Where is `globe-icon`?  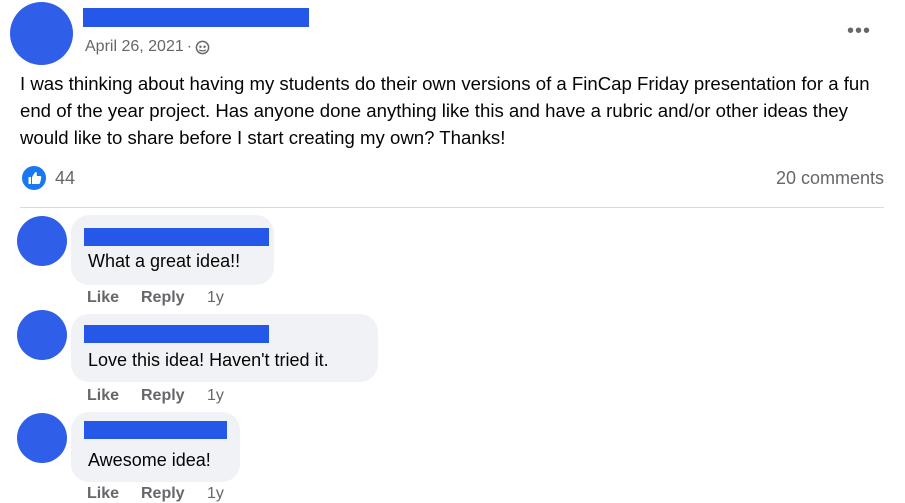 globe-icon is located at coordinates (202, 47).